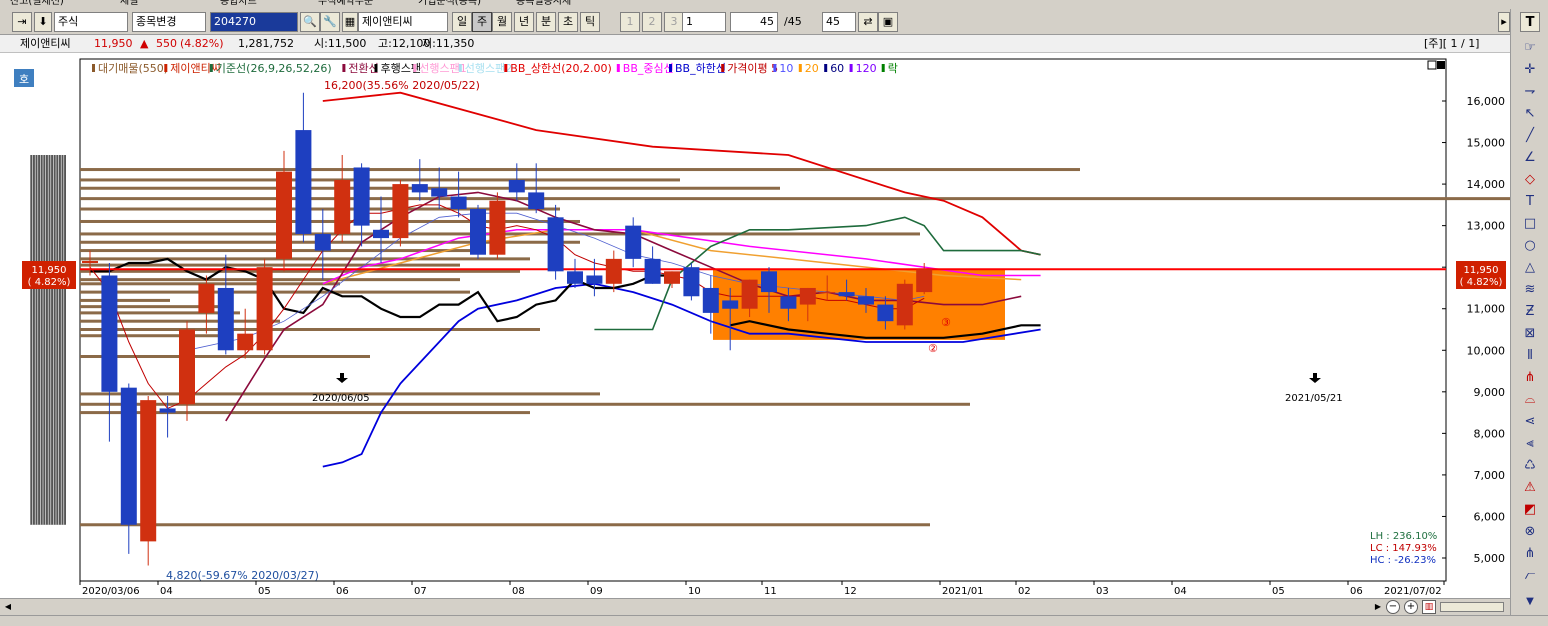 Image resolution: width=1548 pixels, height=626 pixels. I want to click on side-label: 호, so click(24, 79).